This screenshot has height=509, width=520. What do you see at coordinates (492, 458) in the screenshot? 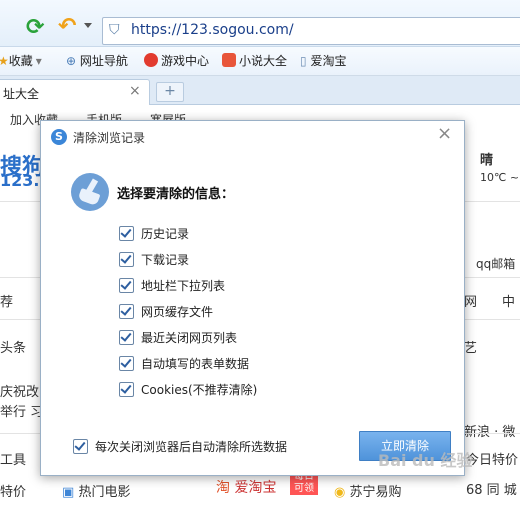
I see `right-item-4: 今日特价` at bounding box center [492, 458].